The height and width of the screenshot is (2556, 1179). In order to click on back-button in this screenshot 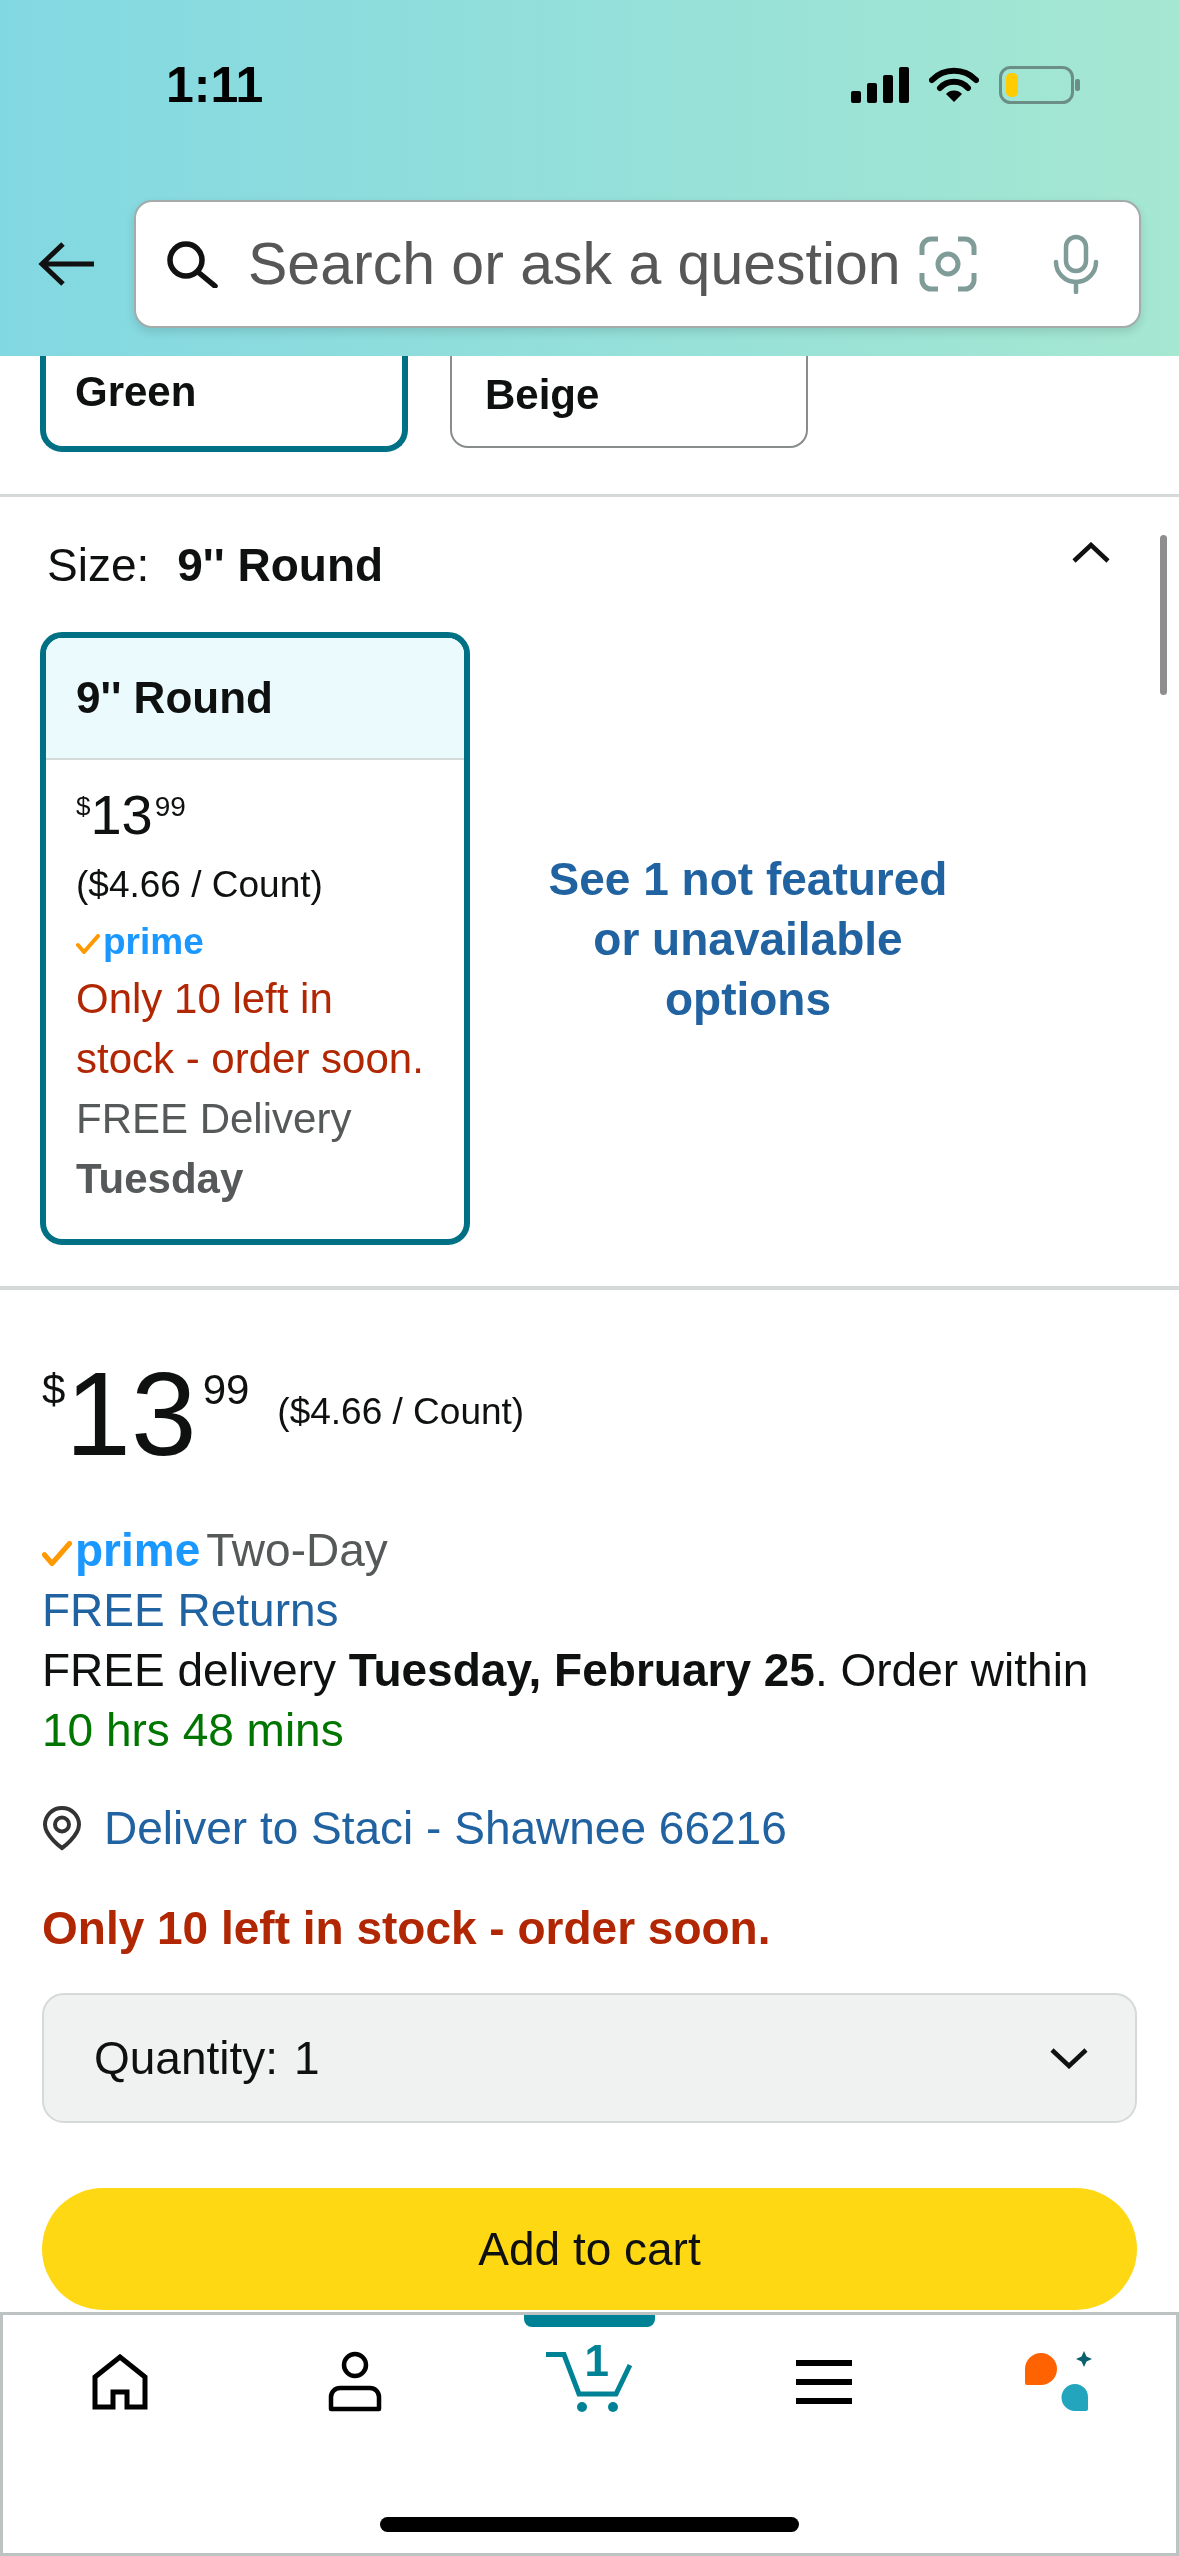, I will do `click(67, 264)`.